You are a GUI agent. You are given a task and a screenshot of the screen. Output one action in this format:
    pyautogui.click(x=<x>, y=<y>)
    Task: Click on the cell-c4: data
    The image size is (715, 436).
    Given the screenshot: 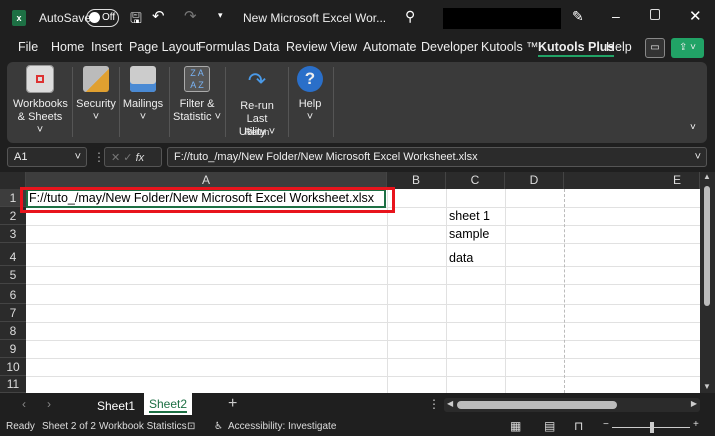 What is the action you would take?
    pyautogui.click(x=461, y=258)
    